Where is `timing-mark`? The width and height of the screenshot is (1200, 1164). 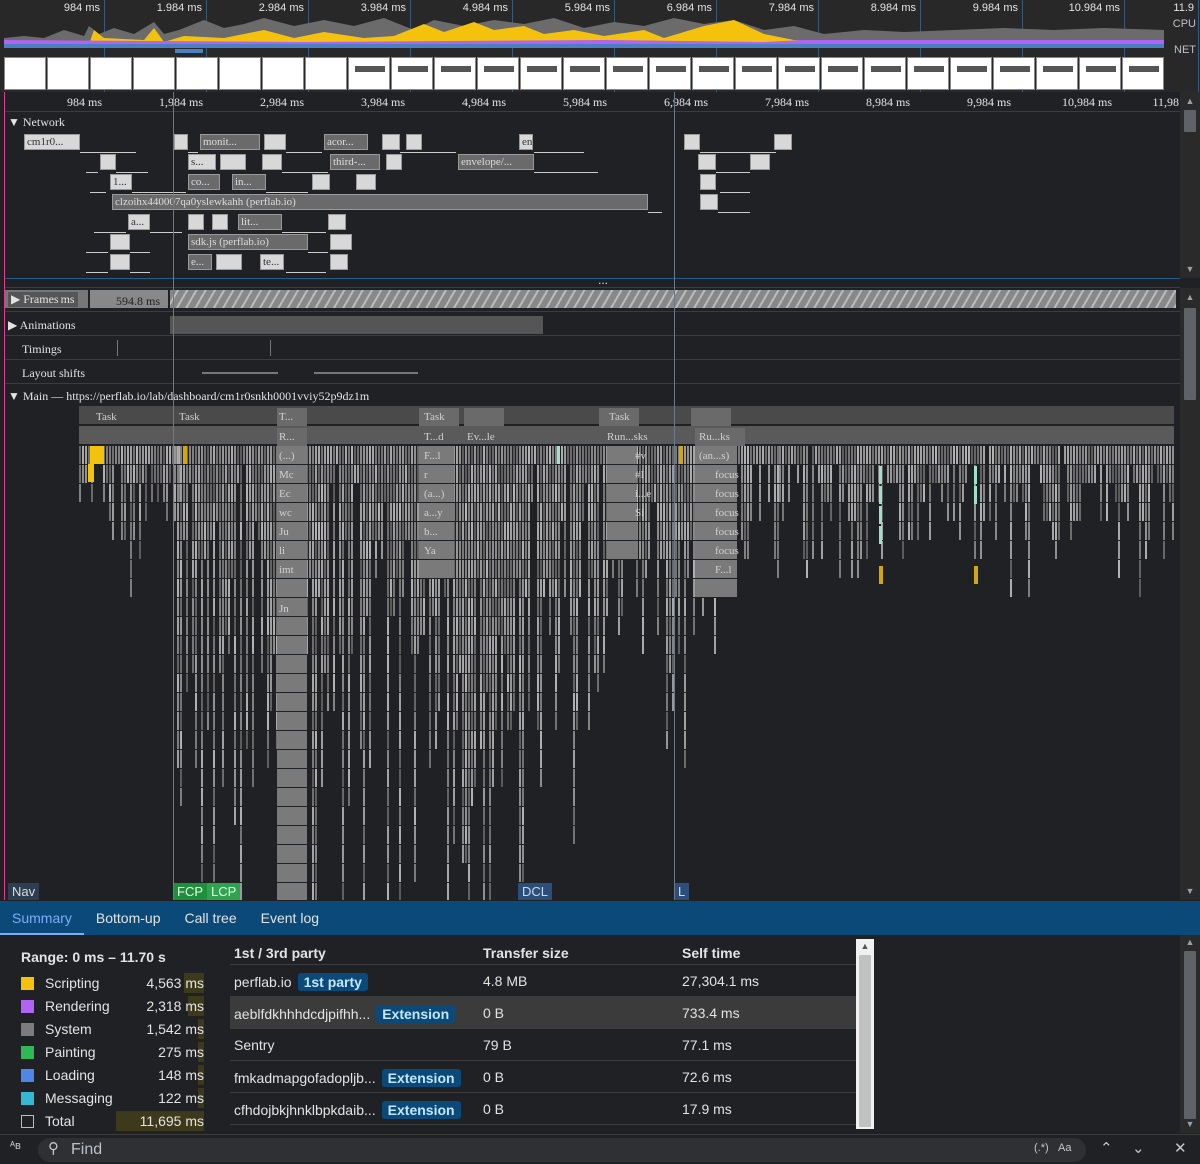 timing-mark is located at coordinates (270, 348).